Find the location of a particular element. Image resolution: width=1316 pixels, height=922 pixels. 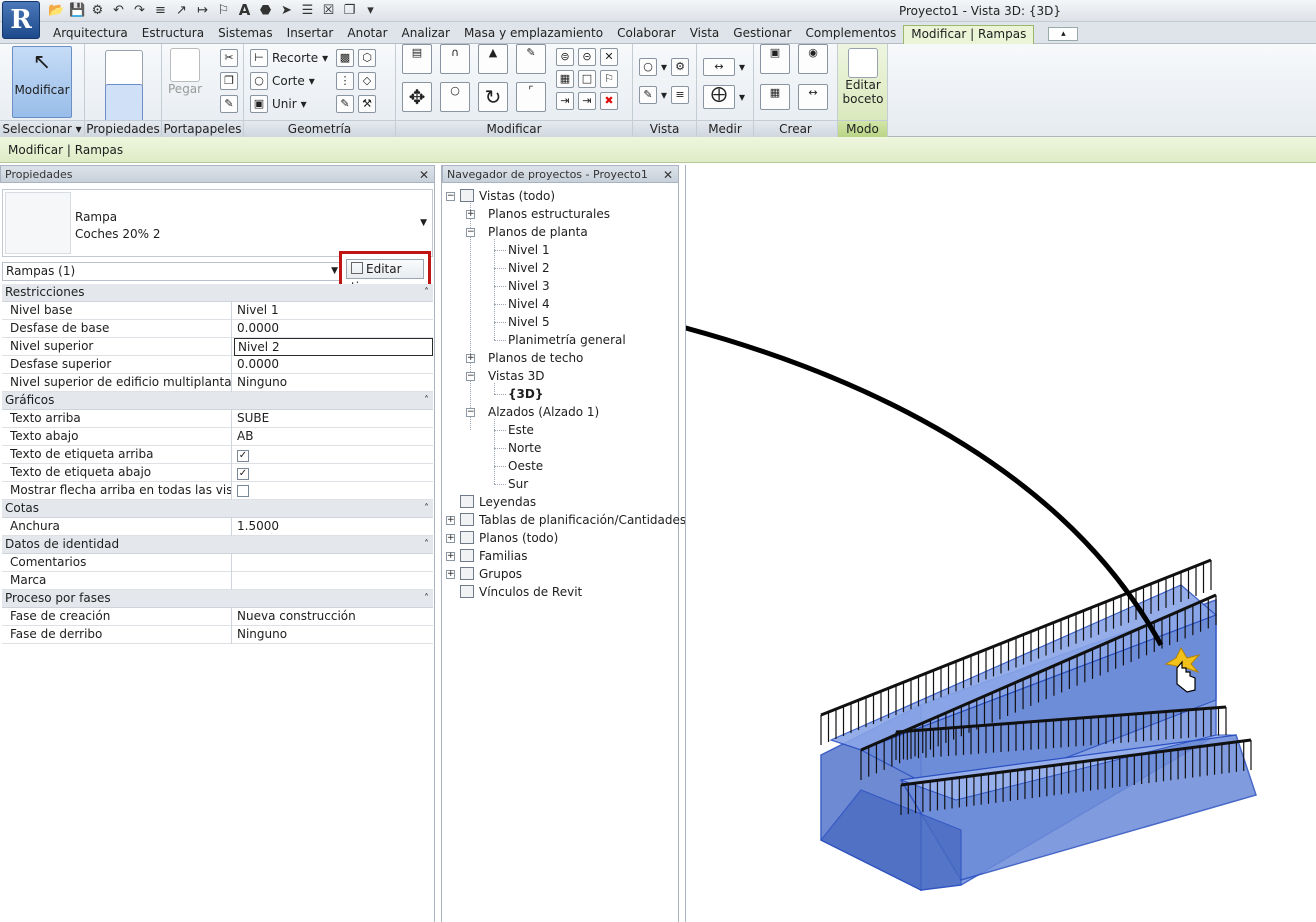

join-button: ▣ Unir ▾ is located at coordinates (278, 104).